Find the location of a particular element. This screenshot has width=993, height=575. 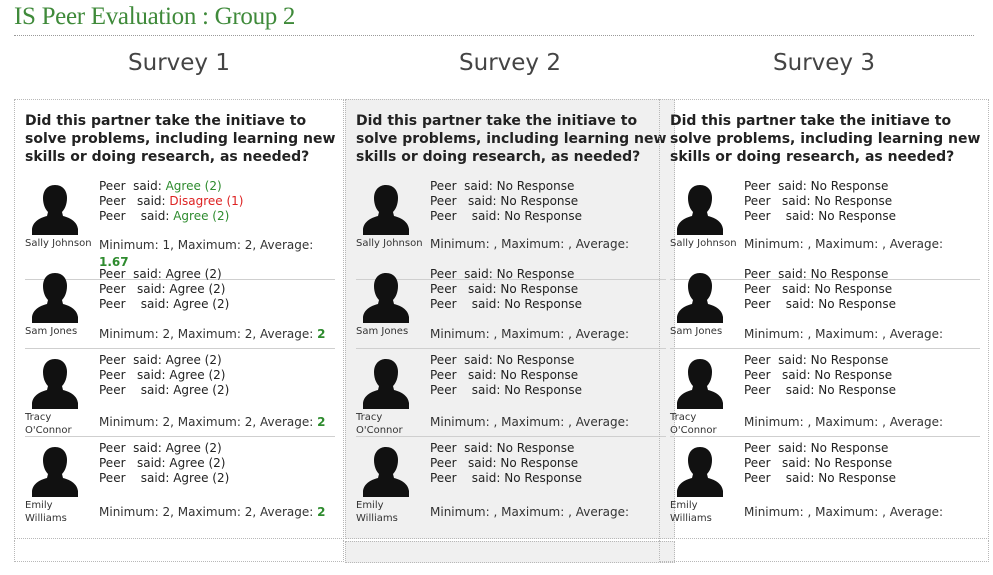

peer-response: Peer said: Disagree (1) is located at coordinates (171, 201).